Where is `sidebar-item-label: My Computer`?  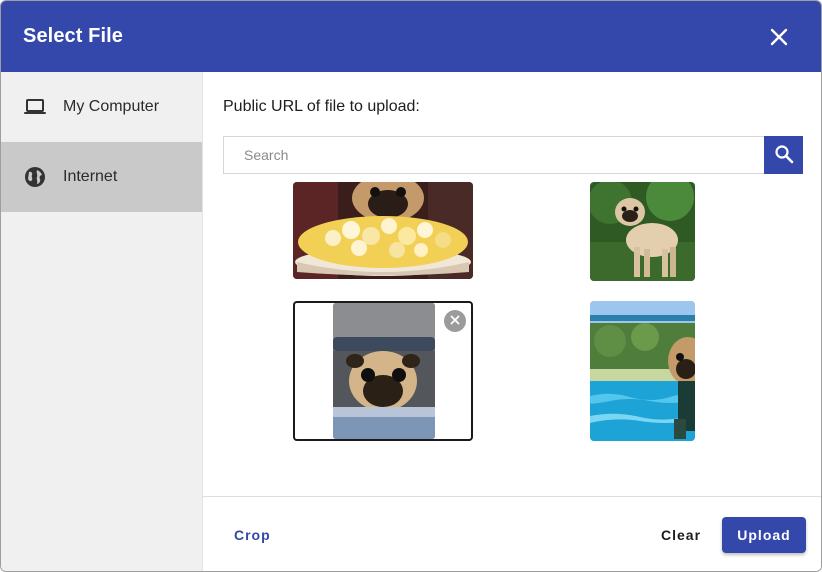 sidebar-item-label: My Computer is located at coordinates (111, 106).